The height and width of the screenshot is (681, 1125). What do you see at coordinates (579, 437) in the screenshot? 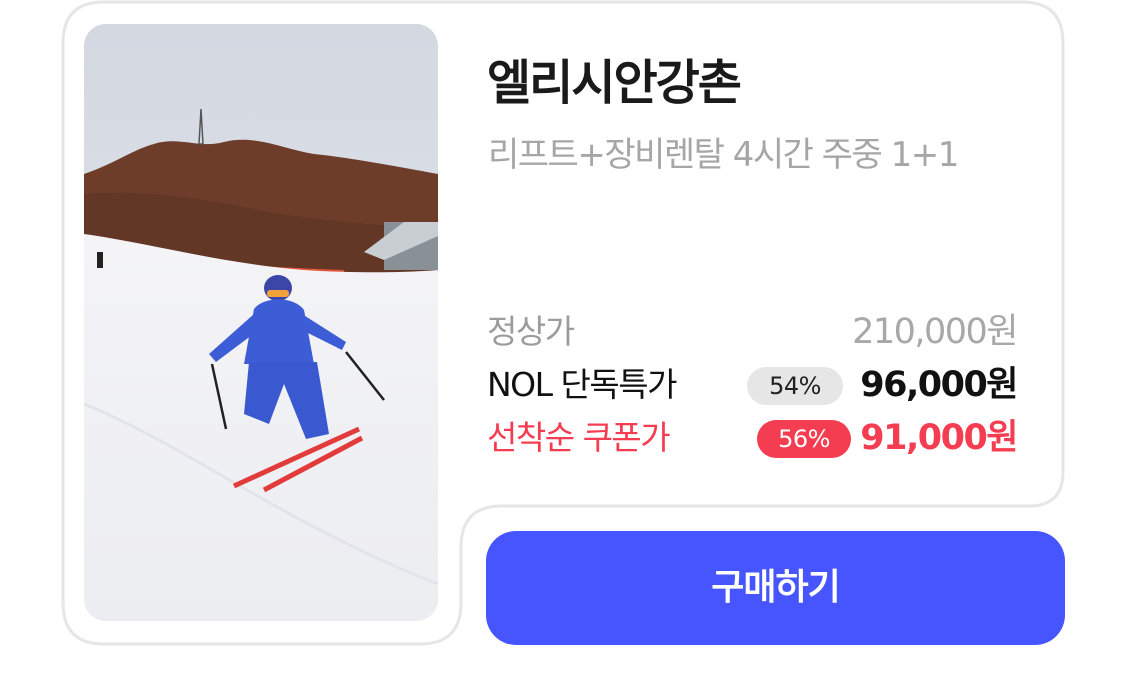
I see `coupon-price-label: 선착순 쿠폰가` at bounding box center [579, 437].